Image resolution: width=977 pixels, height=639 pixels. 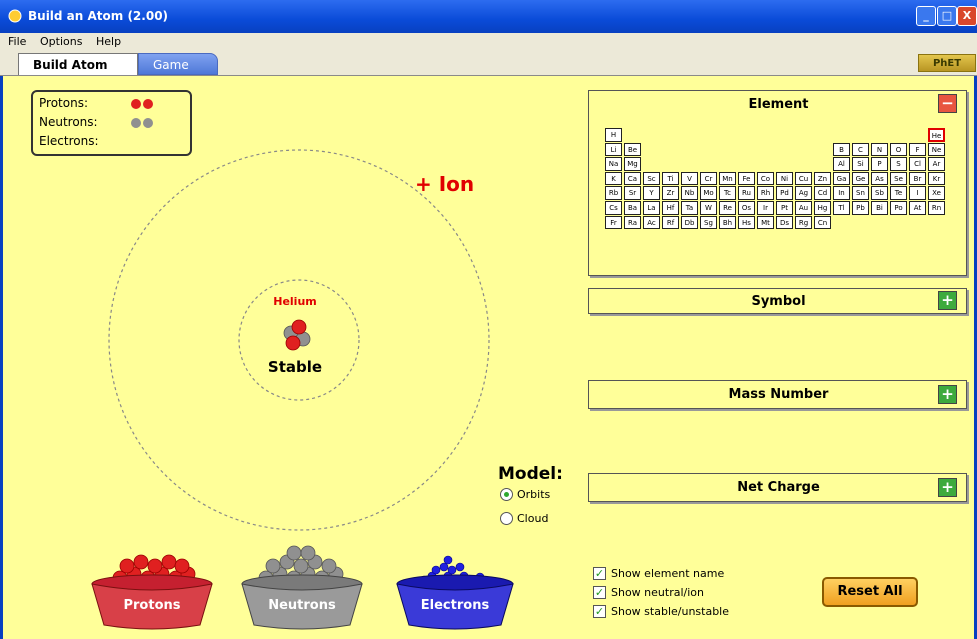 I want to click on protons-bucket, so click(x=152, y=592).